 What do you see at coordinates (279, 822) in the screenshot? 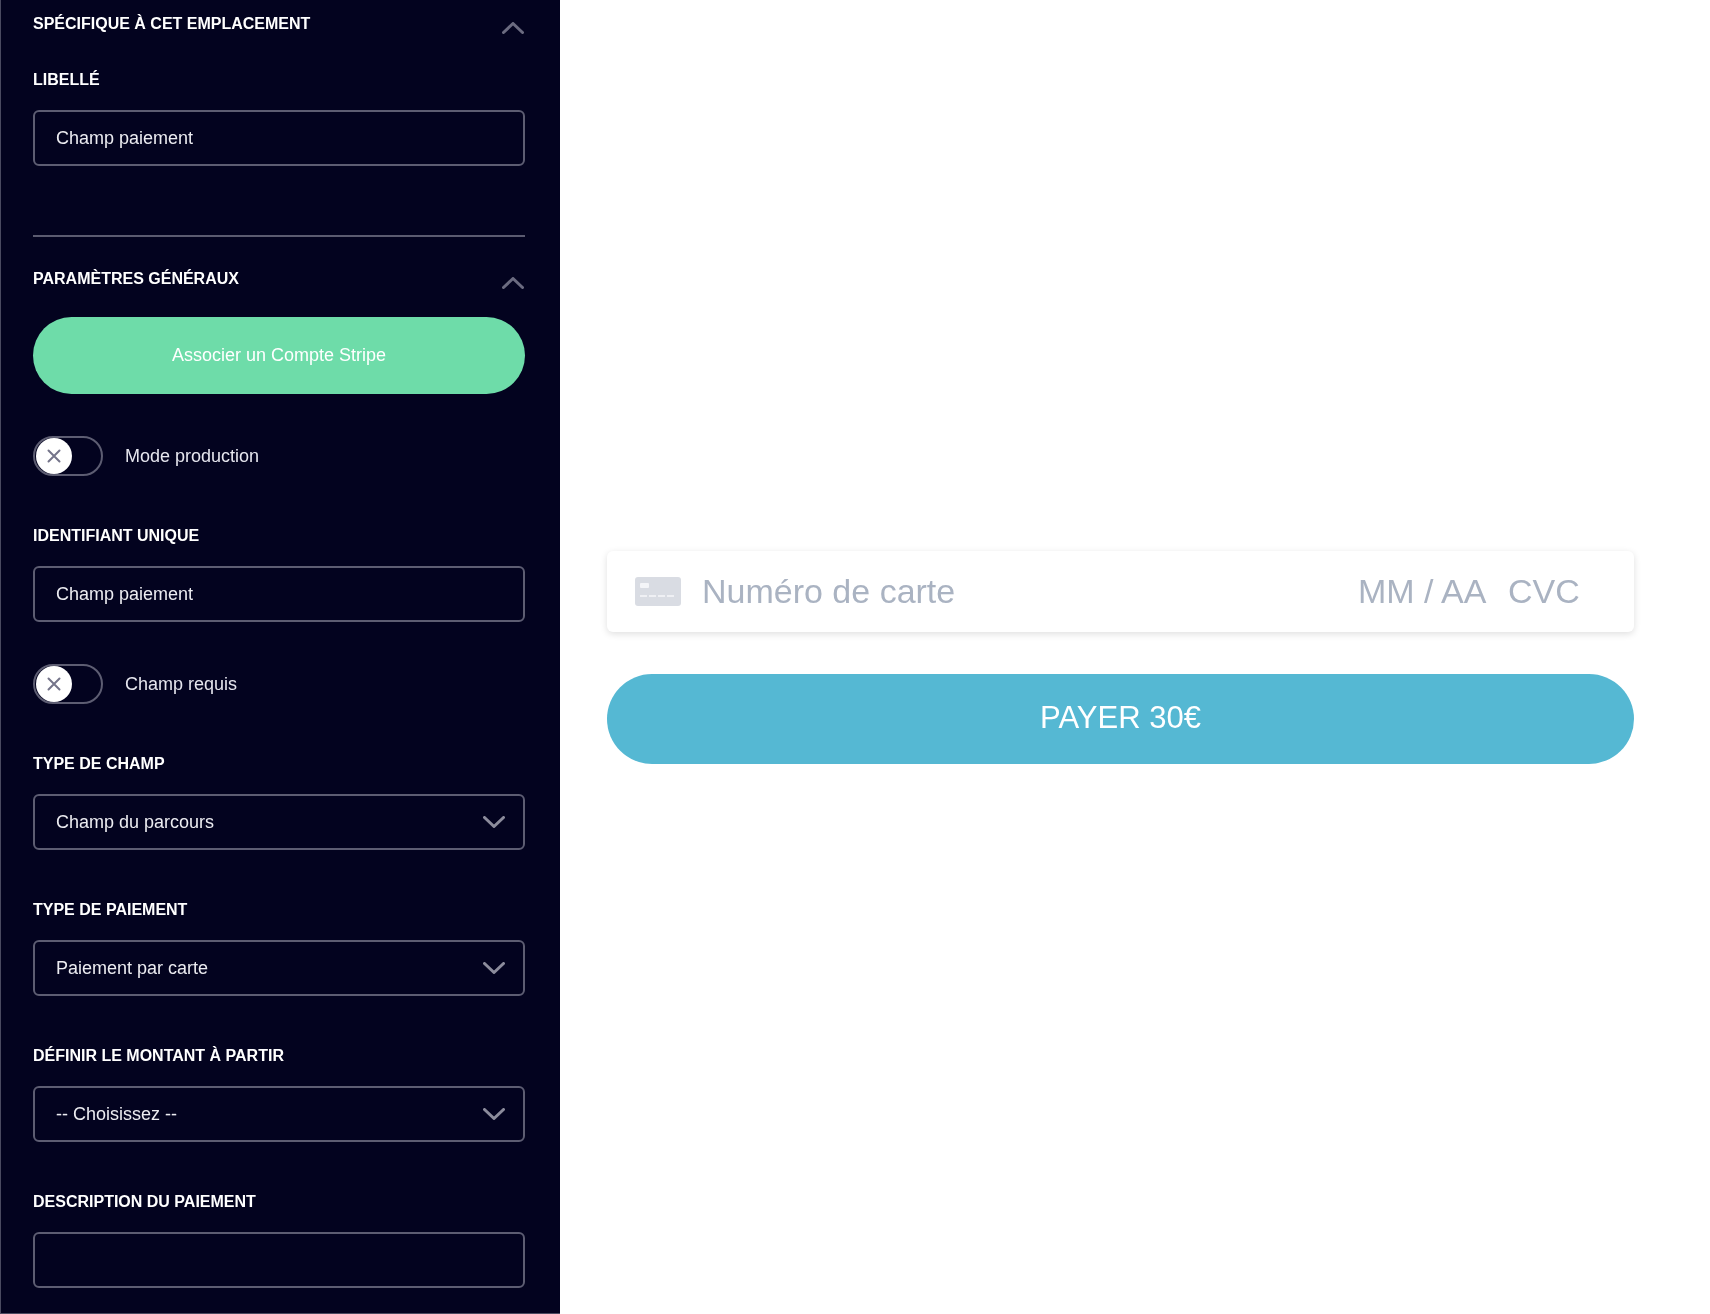
I see `dropdown: Champ du parcours` at bounding box center [279, 822].